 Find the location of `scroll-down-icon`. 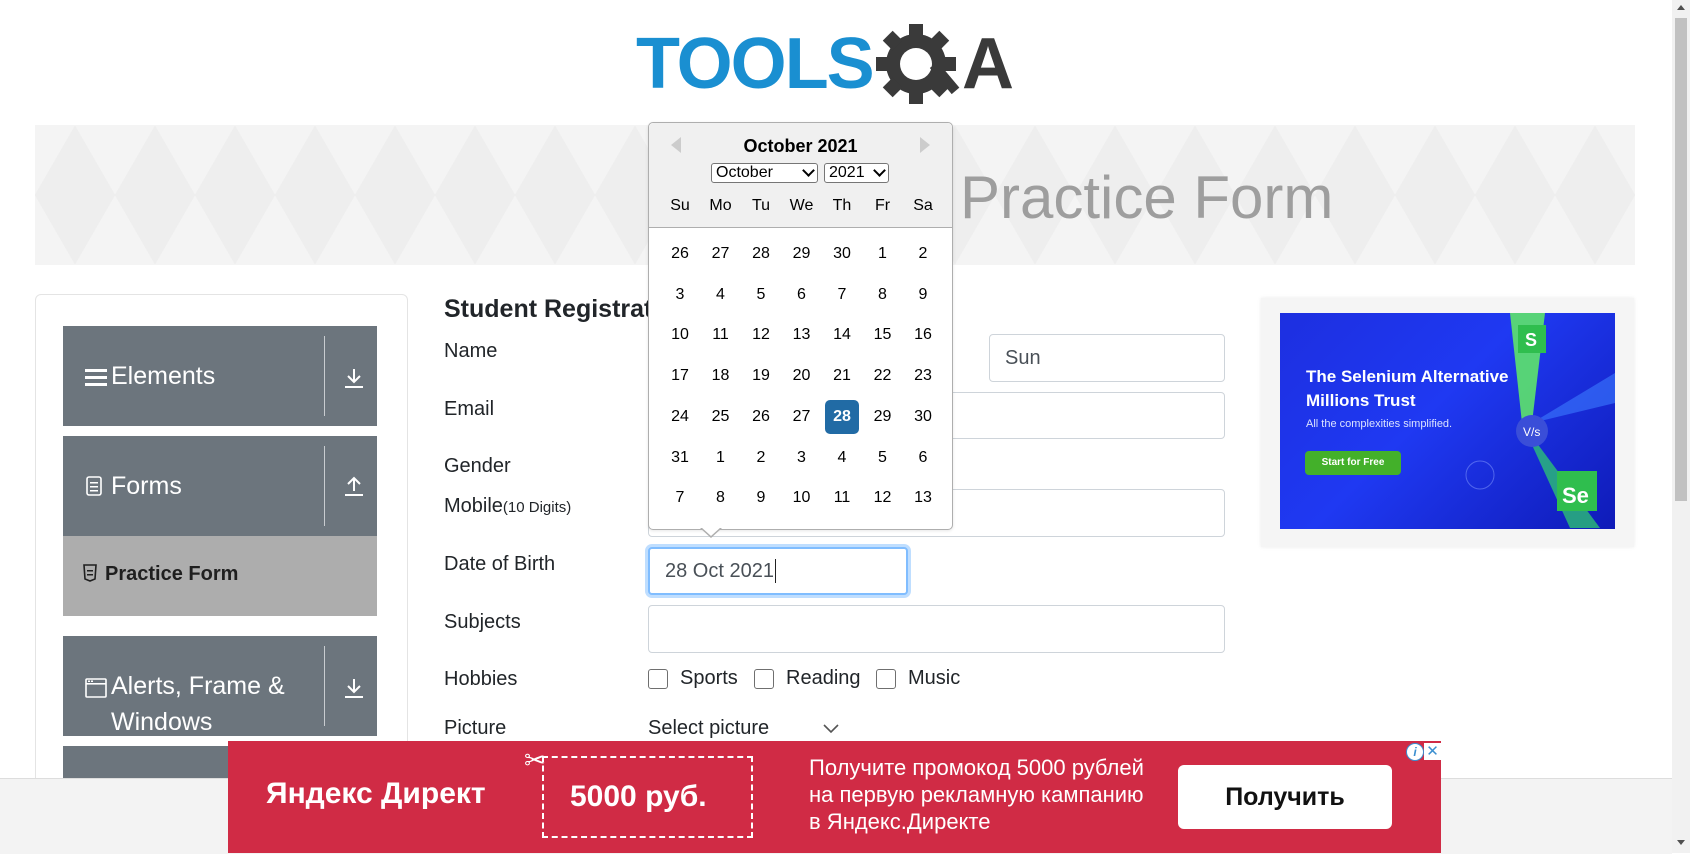

scroll-down-icon is located at coordinates (1681, 842).